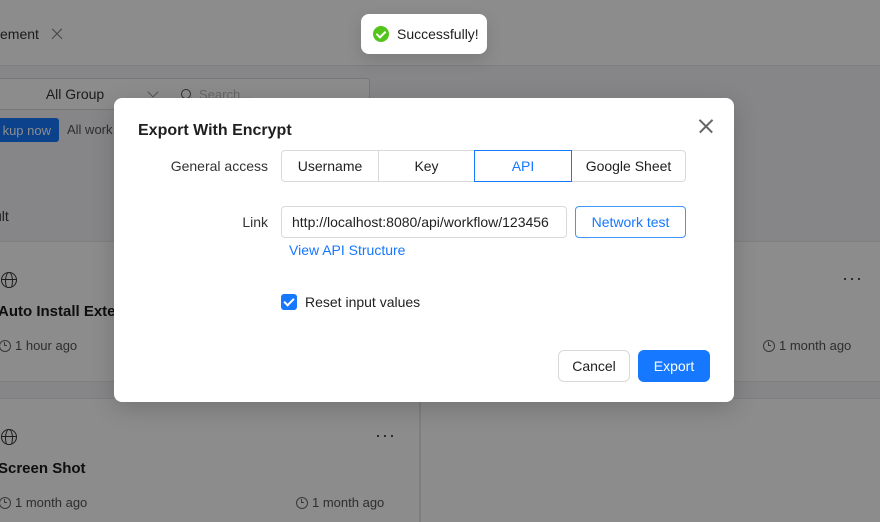 The width and height of the screenshot is (880, 522). What do you see at coordinates (381, 34) in the screenshot?
I see `check-circle-icon` at bounding box center [381, 34].